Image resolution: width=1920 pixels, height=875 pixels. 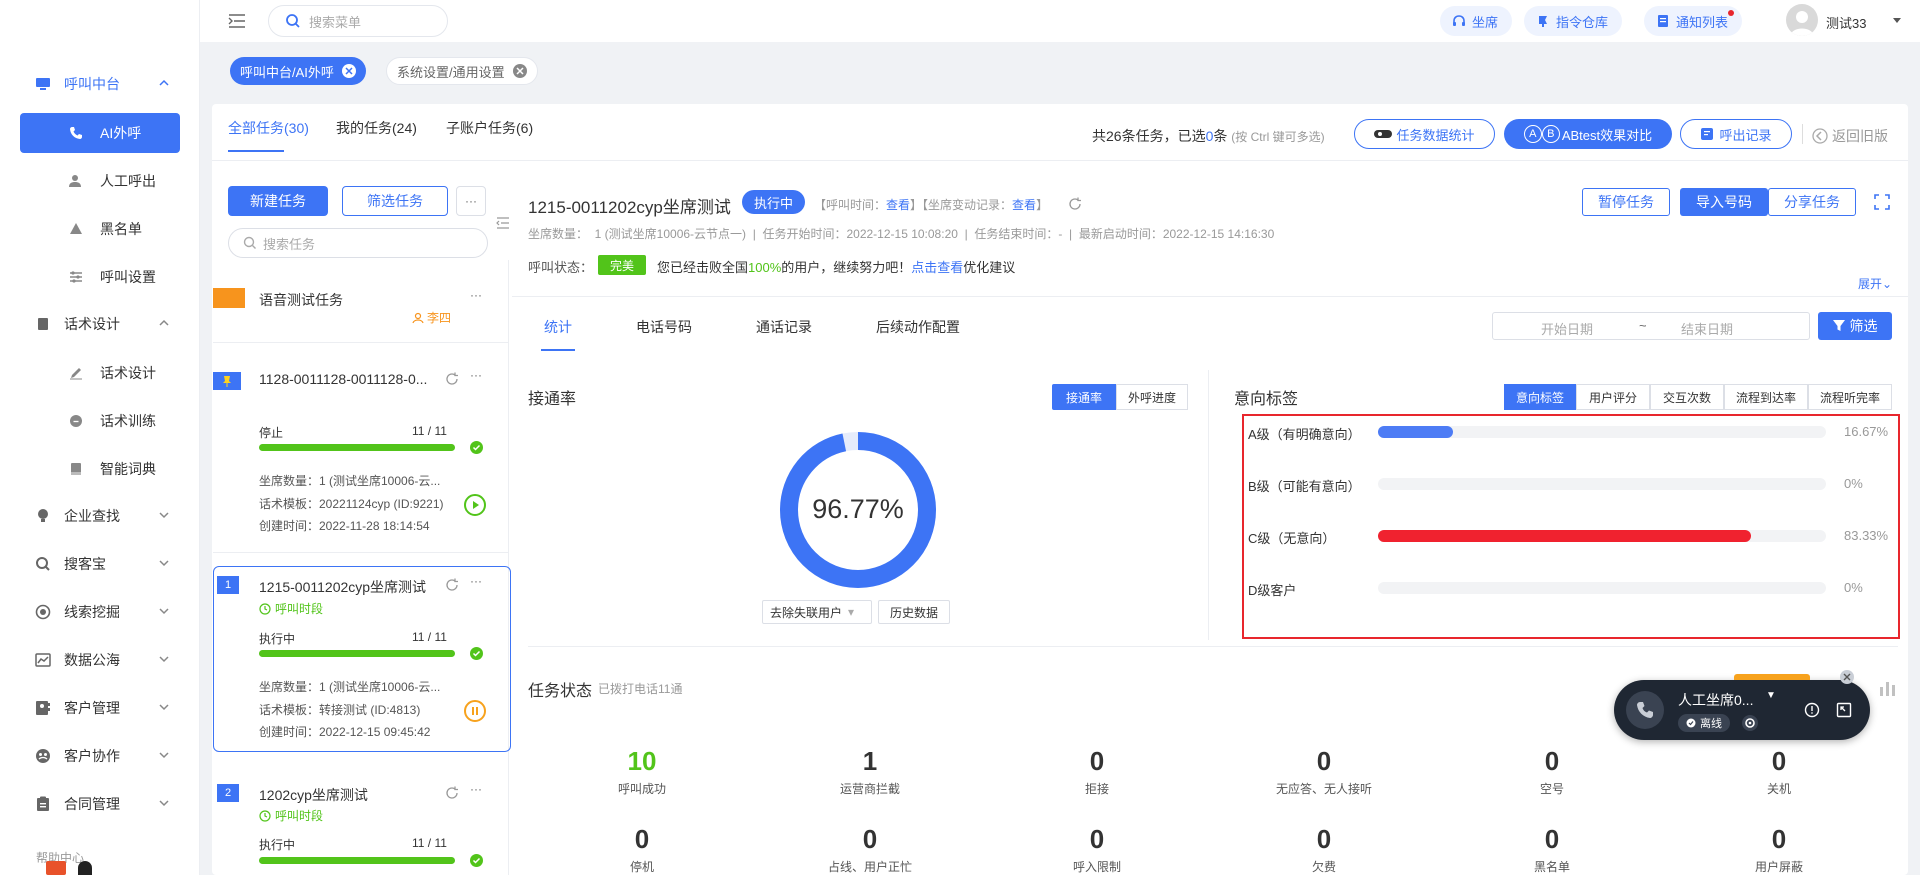 I want to click on tab-follow-up-config: 后续动作配置, so click(x=918, y=327).